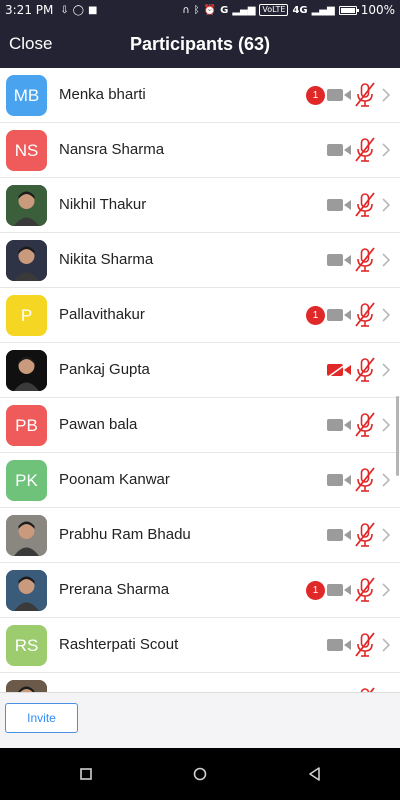  What do you see at coordinates (86, 774) in the screenshot?
I see `recent-apps-icon` at bounding box center [86, 774].